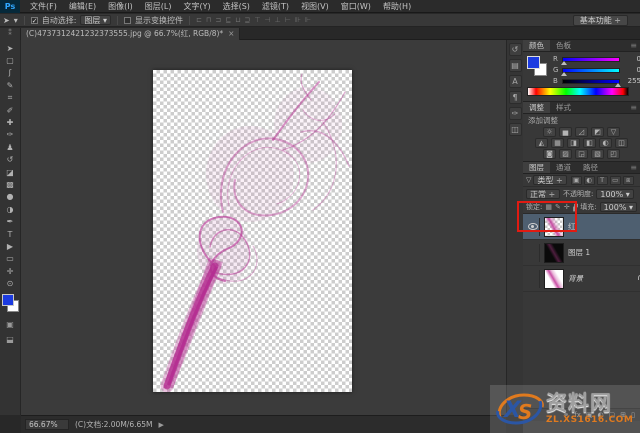  I want to click on menu-type: 文字(Y), so click(196, 6).